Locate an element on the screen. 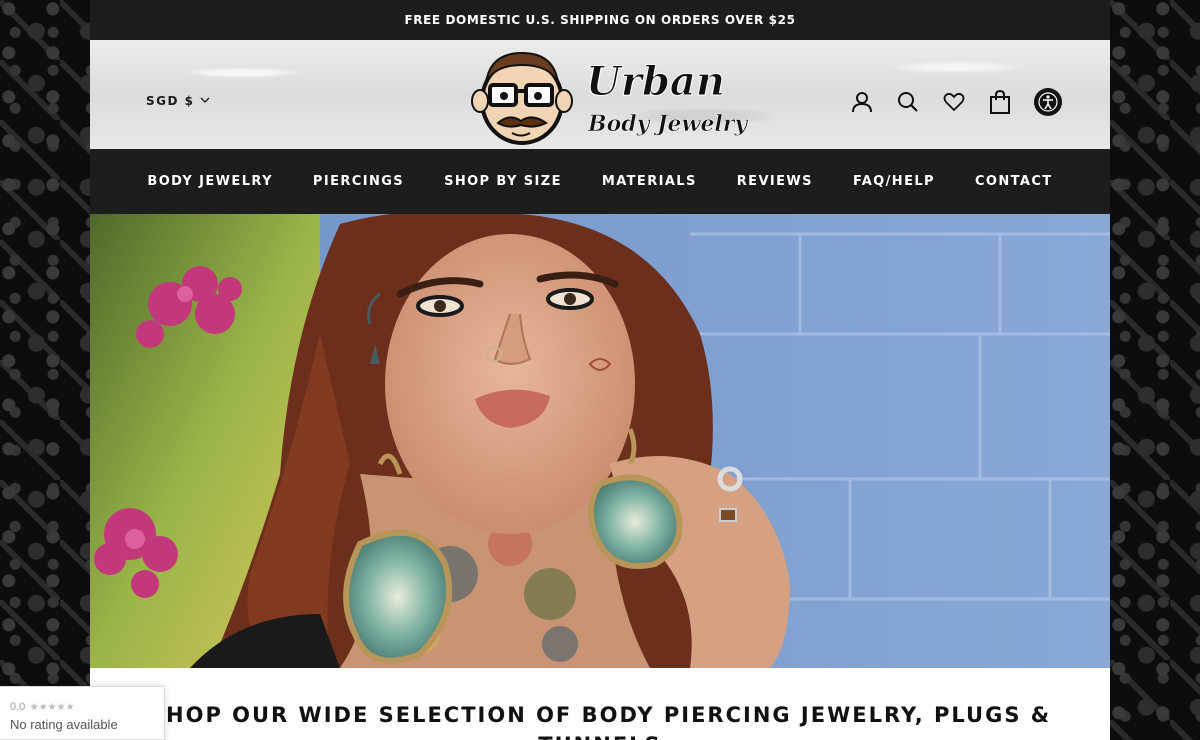  site-logo: Urban Body Jewelry is located at coordinates (605, 95).